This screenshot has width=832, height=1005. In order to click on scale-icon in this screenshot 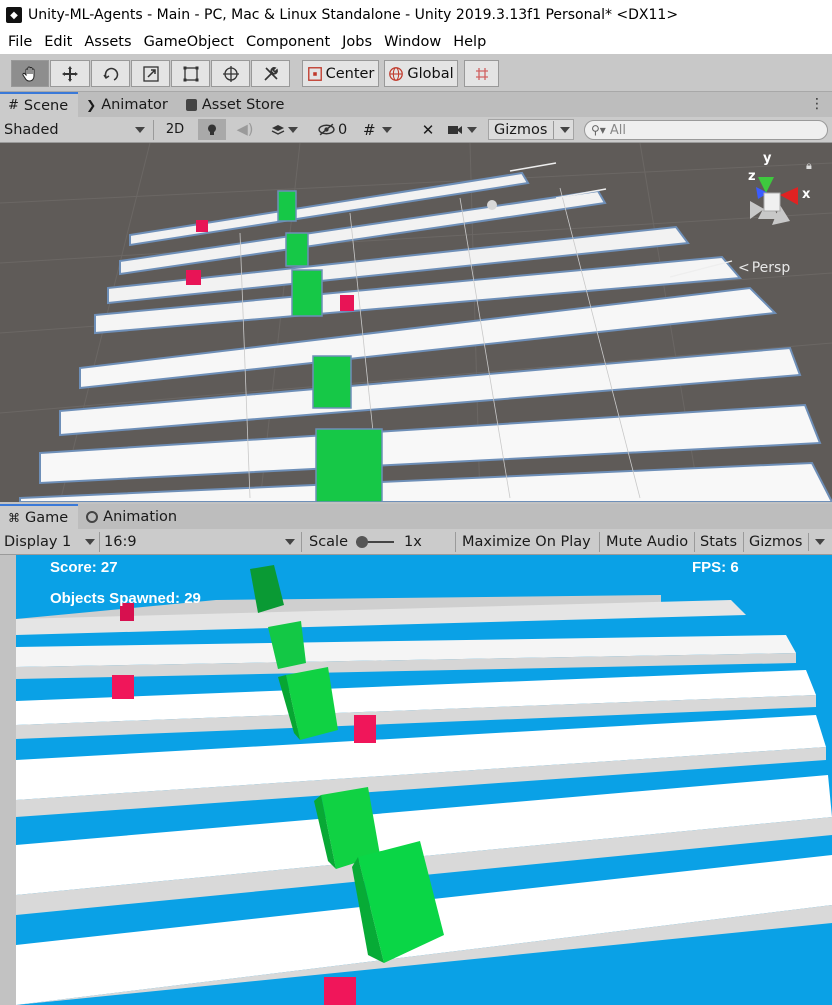, I will do `click(150, 73)`.